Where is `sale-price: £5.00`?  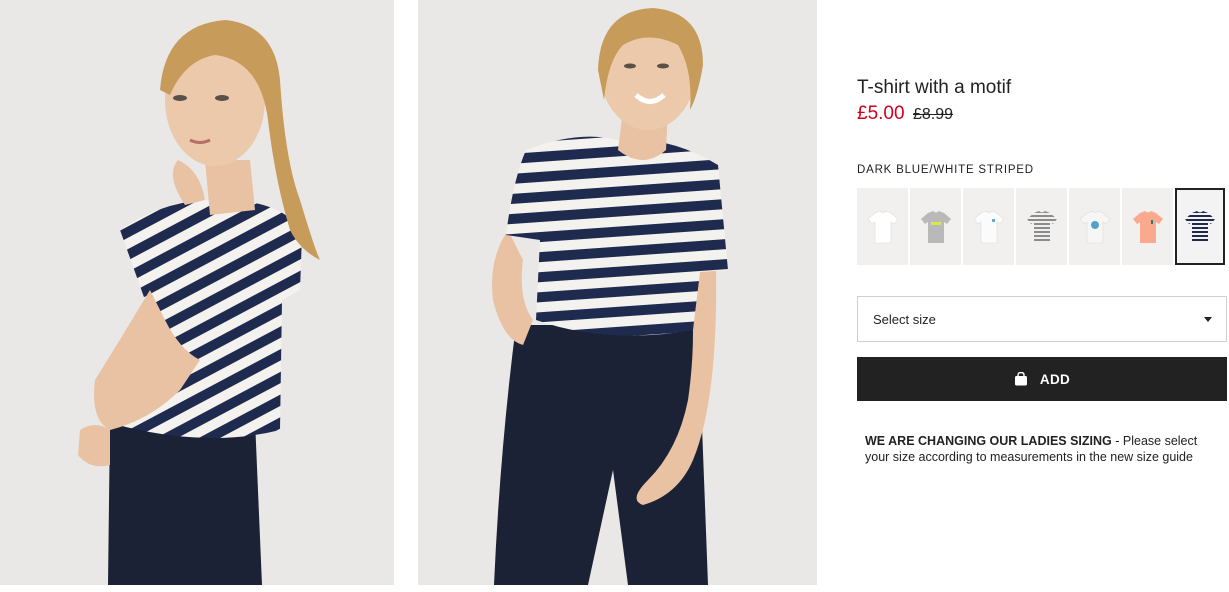 sale-price: £5.00 is located at coordinates (881, 113).